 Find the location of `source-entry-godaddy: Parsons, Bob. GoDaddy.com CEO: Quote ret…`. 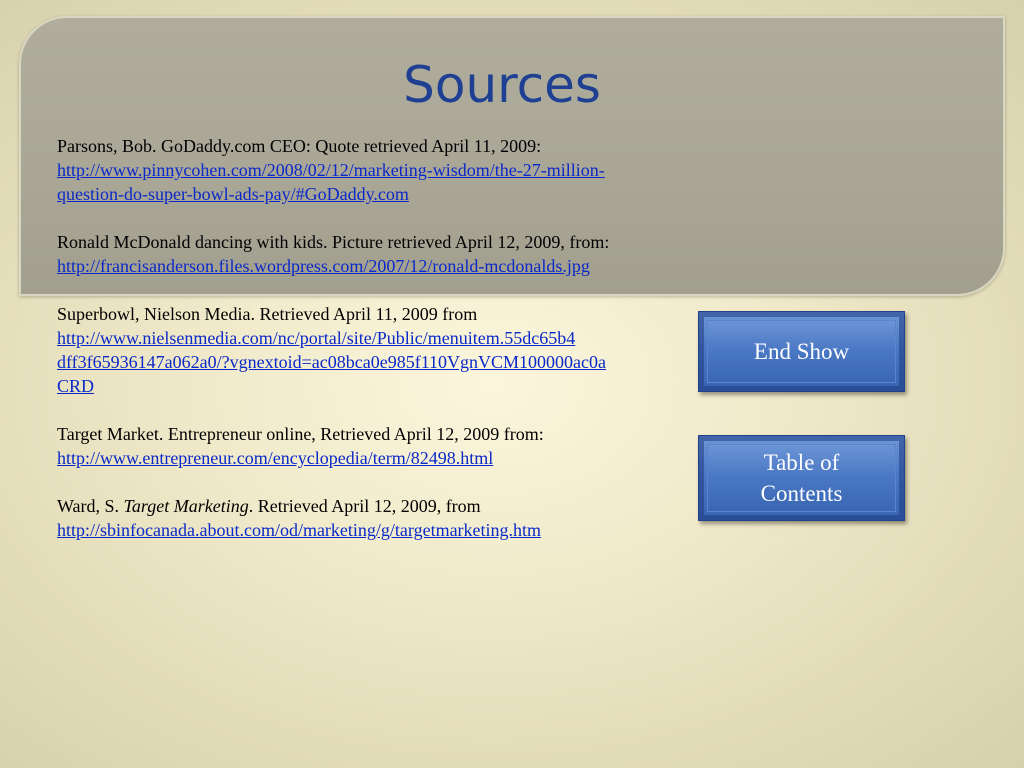

source-entry-godaddy: Parsons, Bob. GoDaddy.com CEO: Quote ret… is located at coordinates (397, 170).